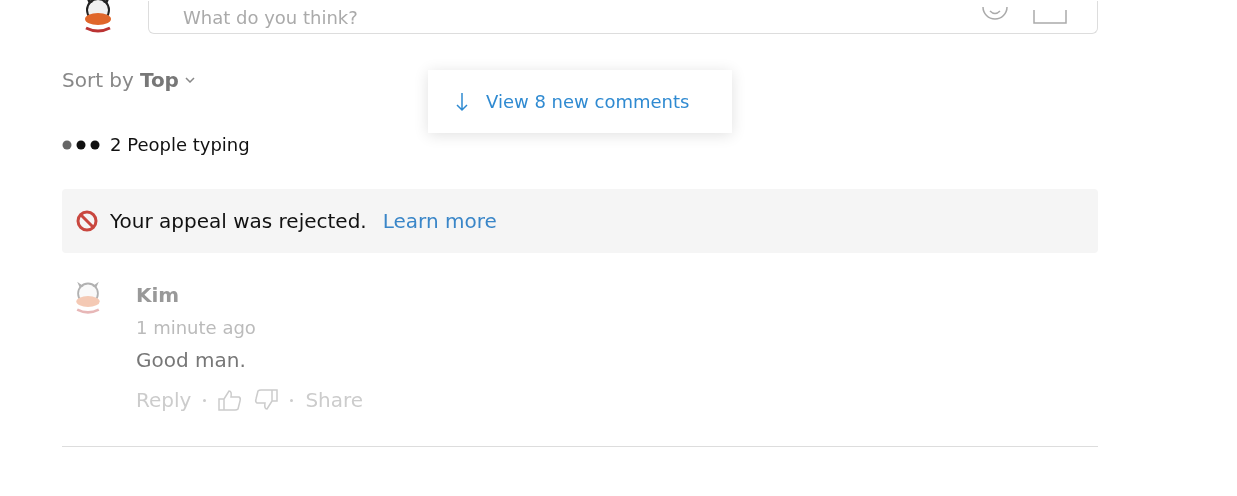  What do you see at coordinates (191, 360) in the screenshot?
I see `comment-text: Good man.` at bounding box center [191, 360].